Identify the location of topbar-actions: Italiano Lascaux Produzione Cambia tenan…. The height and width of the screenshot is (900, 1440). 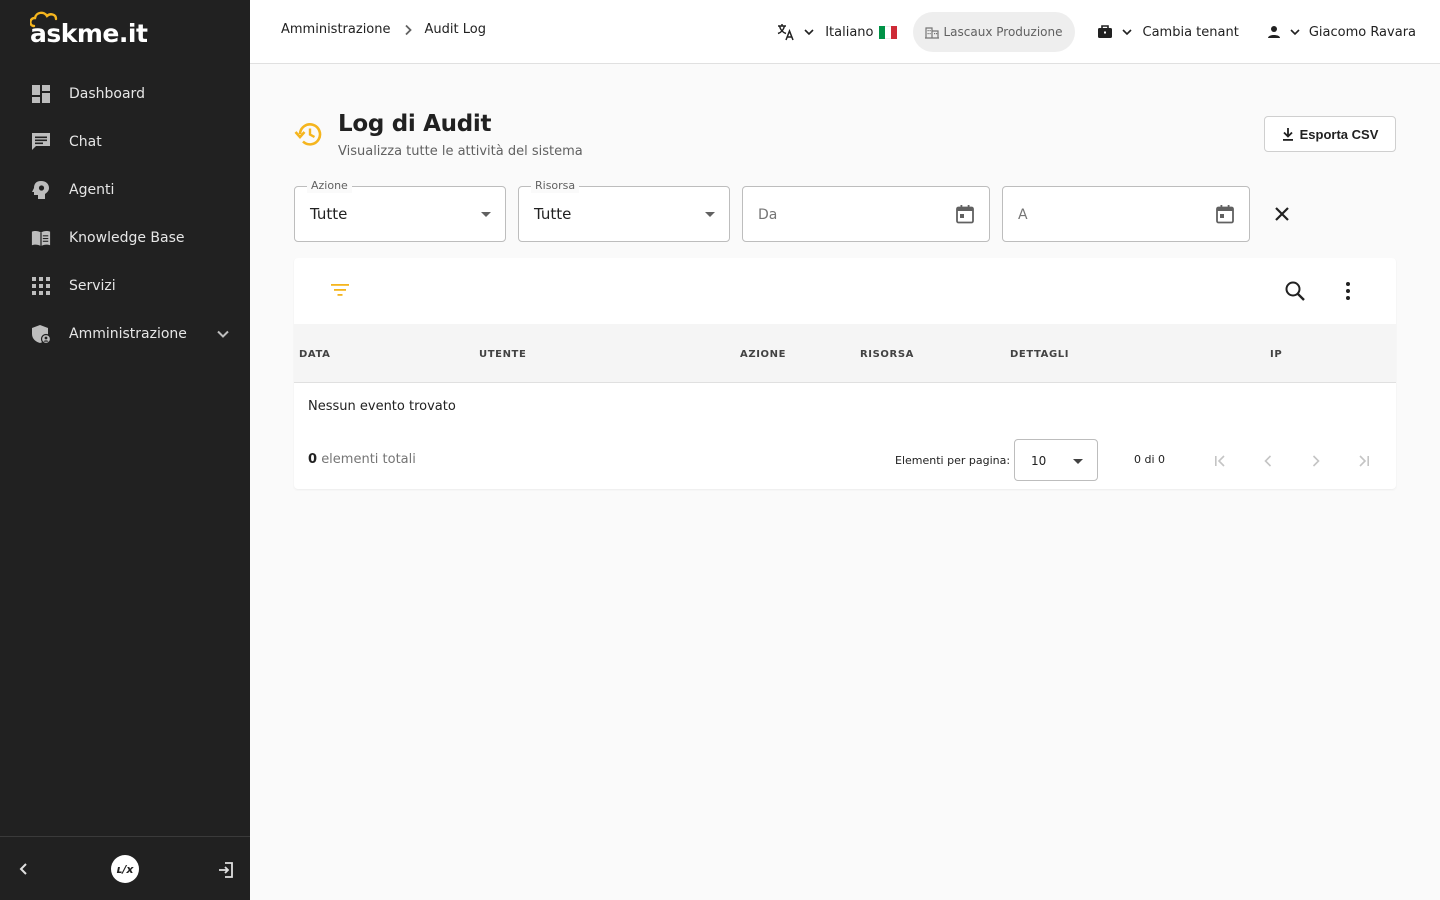
(1096, 32).